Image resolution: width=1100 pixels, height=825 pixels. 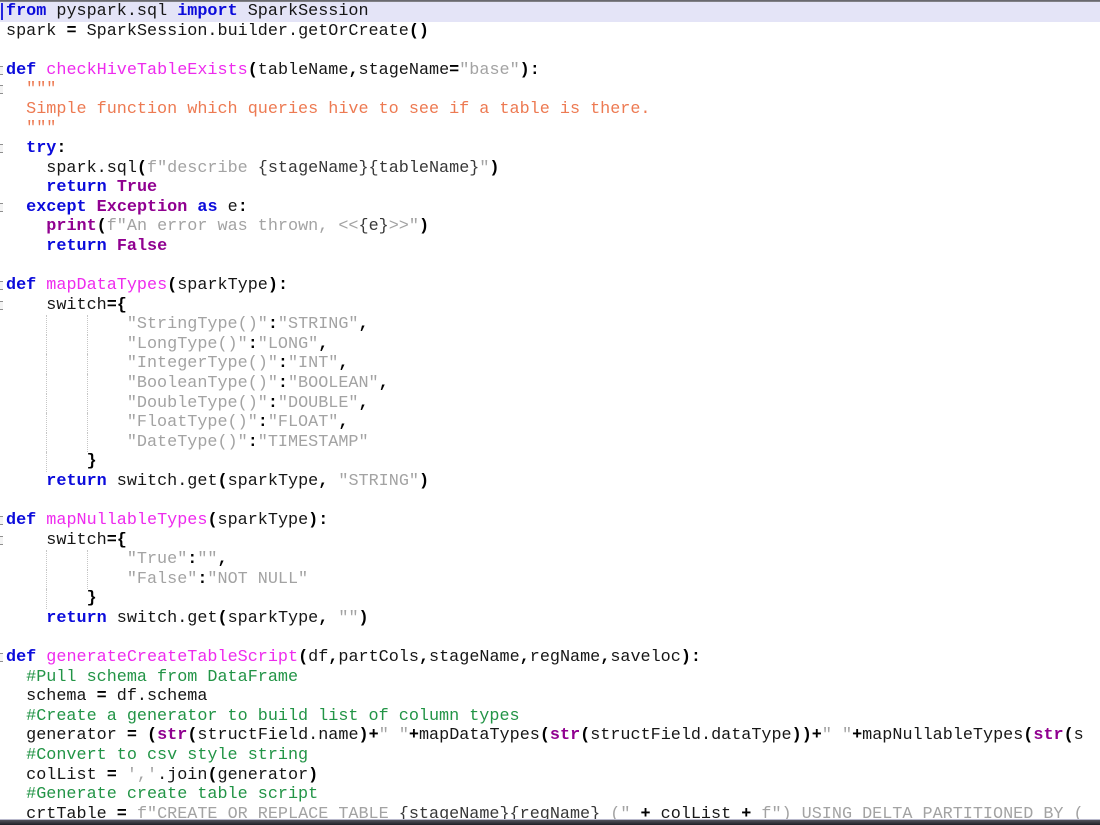 I want to click on code-text: def mapDataTypes(sparkType):, so click(x=147, y=286).